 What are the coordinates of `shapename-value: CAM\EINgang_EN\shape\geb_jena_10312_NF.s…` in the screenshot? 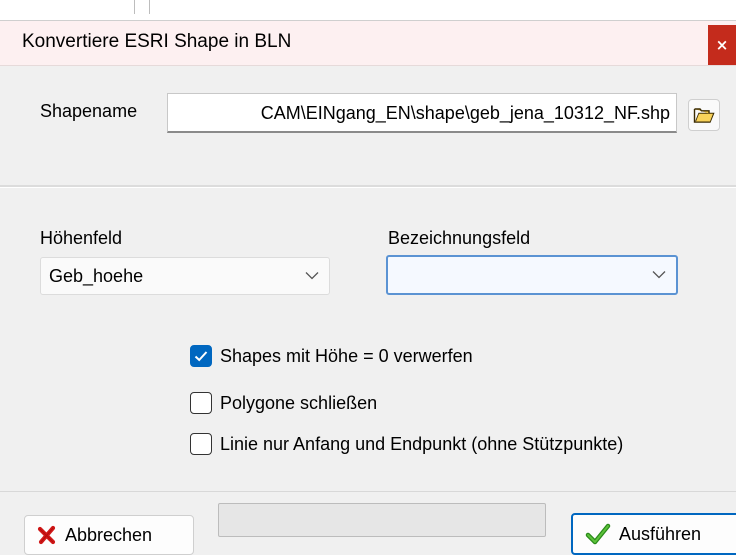 It's located at (465, 113).